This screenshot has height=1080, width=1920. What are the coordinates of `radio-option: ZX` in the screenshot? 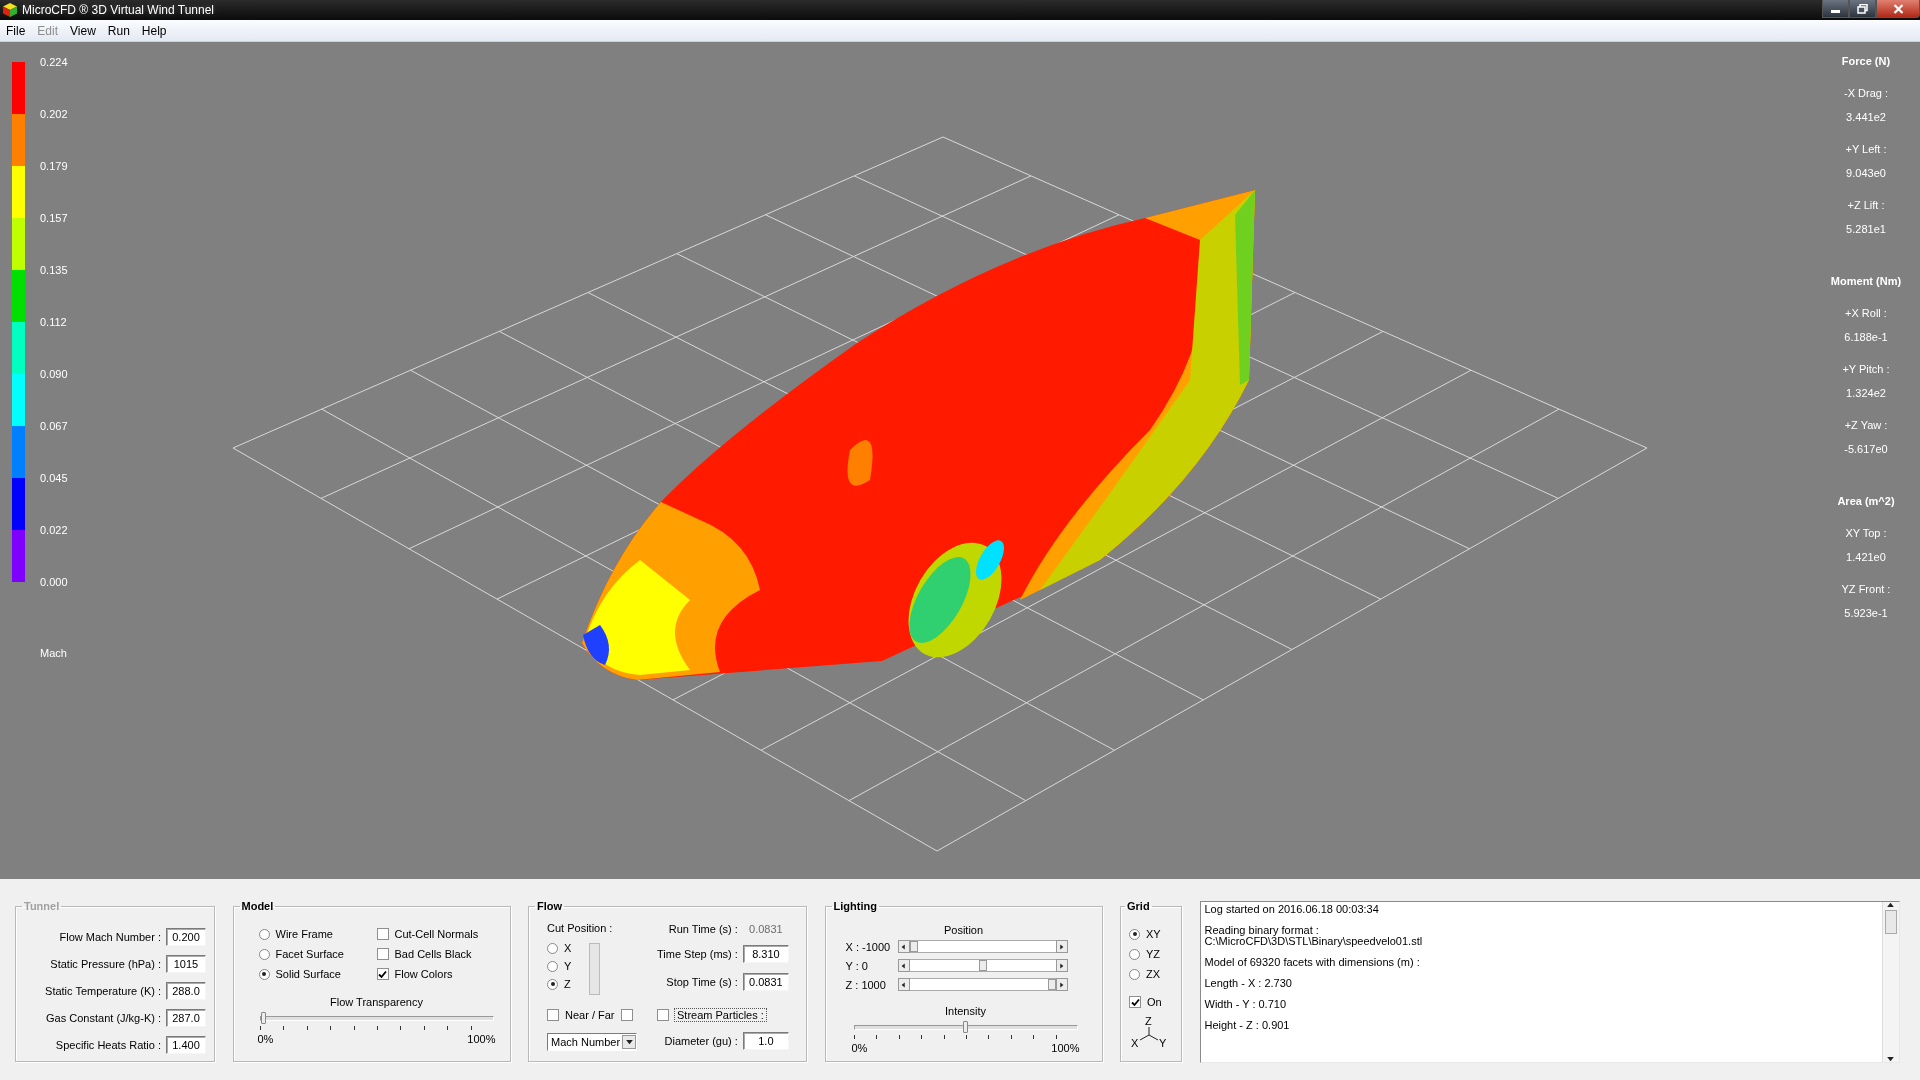 It's located at (1152, 974).